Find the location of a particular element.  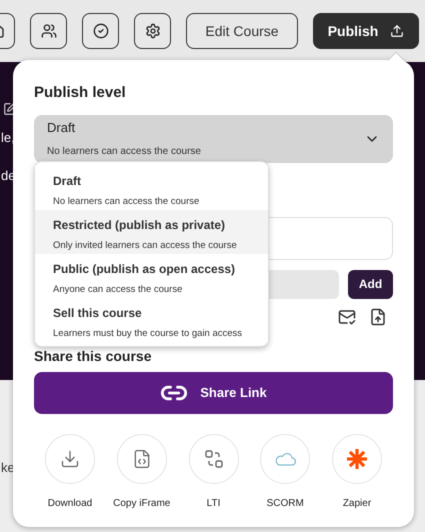

edit-course-button: Edit Course is located at coordinates (242, 31).